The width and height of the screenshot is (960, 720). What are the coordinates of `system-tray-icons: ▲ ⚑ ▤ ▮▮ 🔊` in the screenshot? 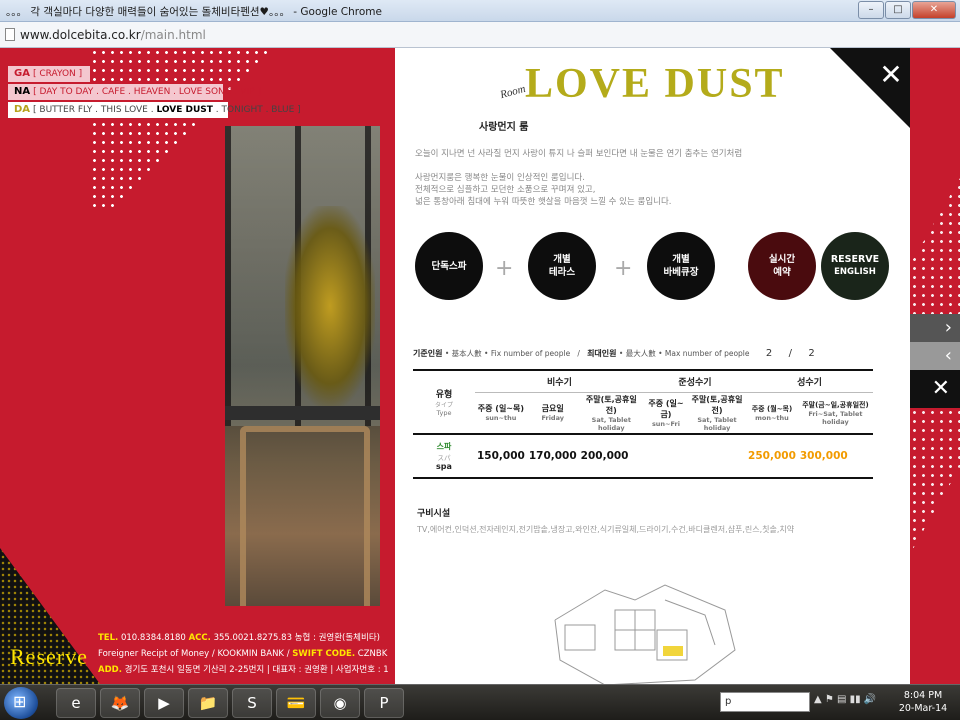 It's located at (845, 699).